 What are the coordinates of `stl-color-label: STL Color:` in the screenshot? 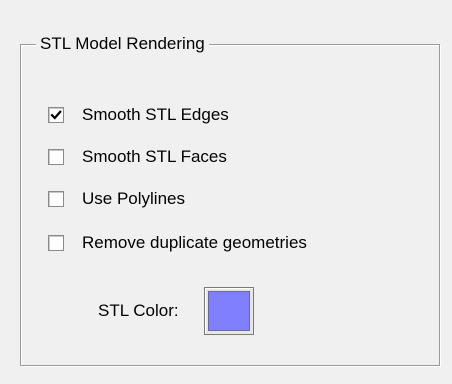 It's located at (138, 310).